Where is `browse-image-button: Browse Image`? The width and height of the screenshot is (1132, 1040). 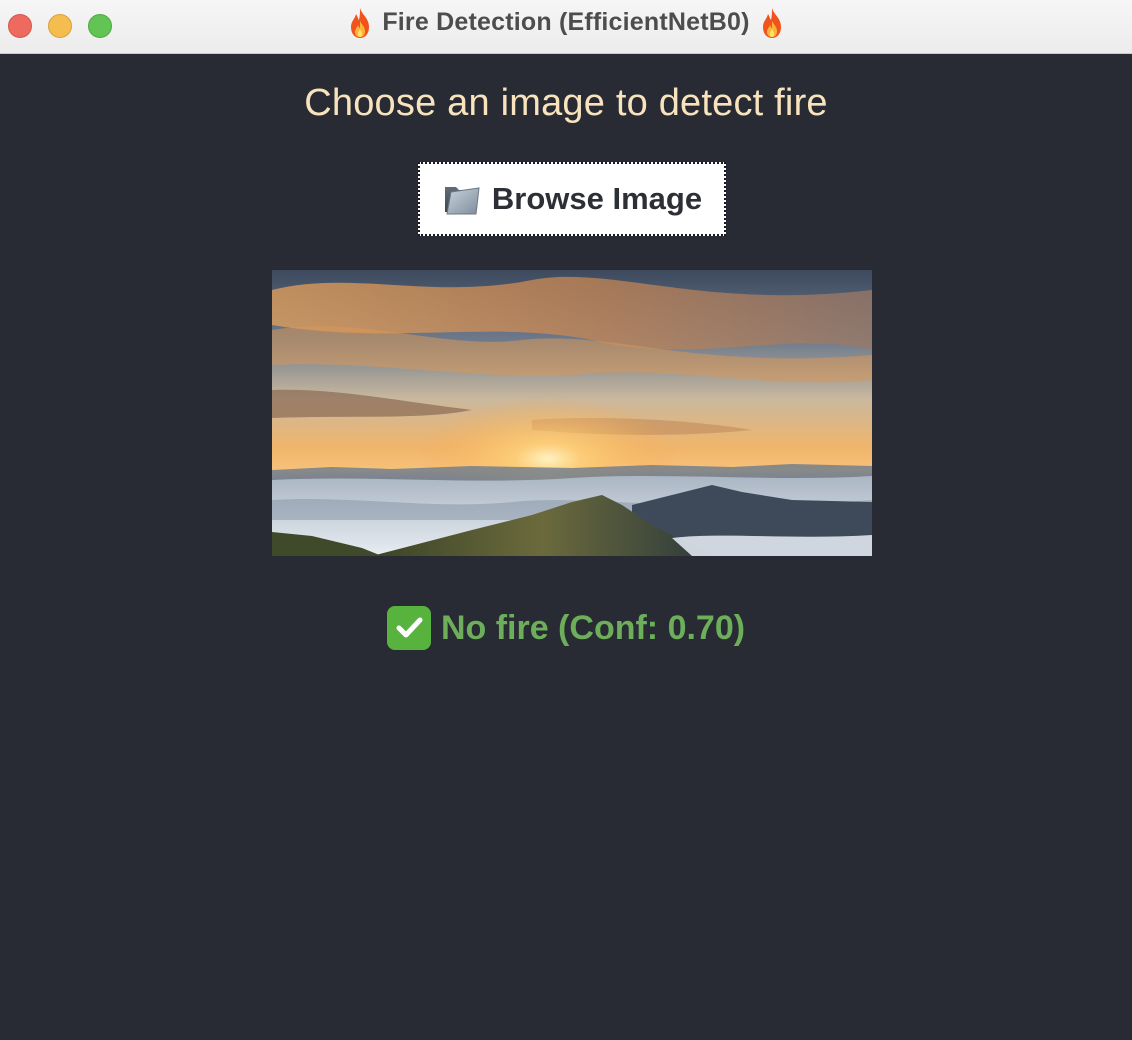
browse-image-button: Browse Image is located at coordinates (572, 199).